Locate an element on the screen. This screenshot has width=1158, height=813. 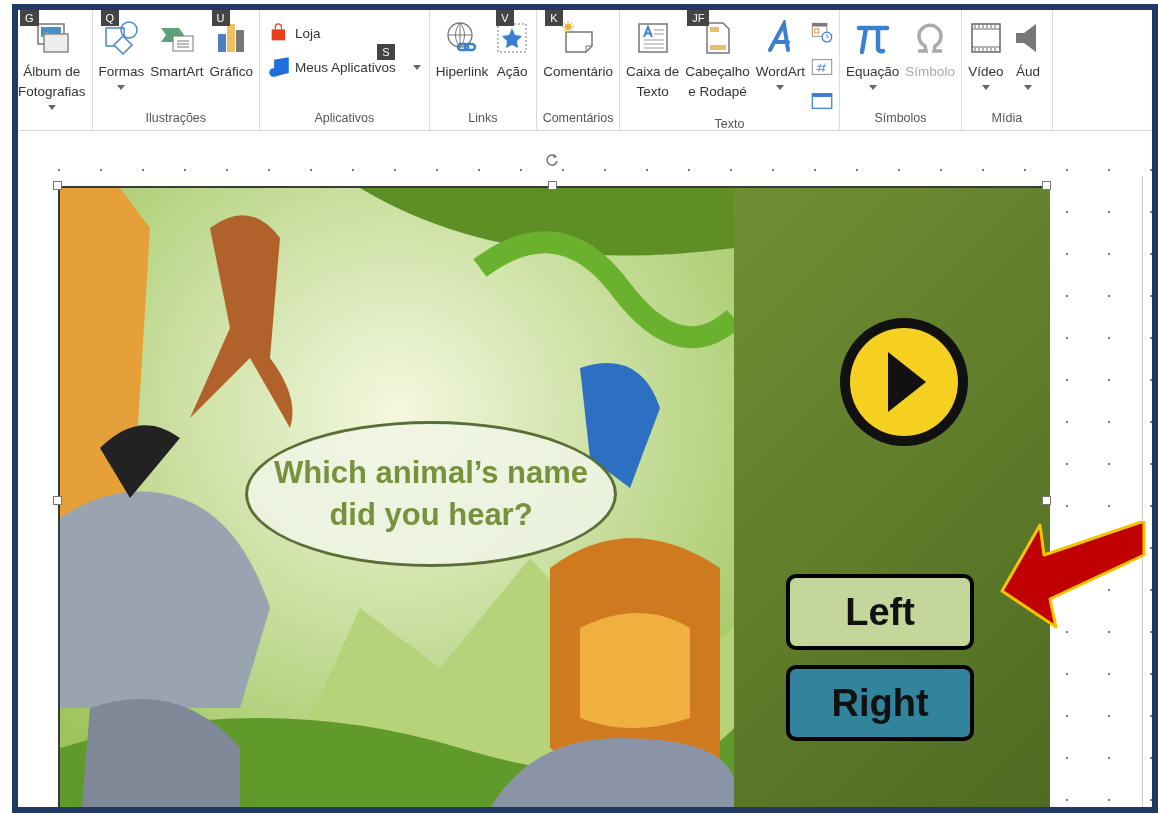
ribbon-button: Hiperlink is located at coordinates (462, 62).